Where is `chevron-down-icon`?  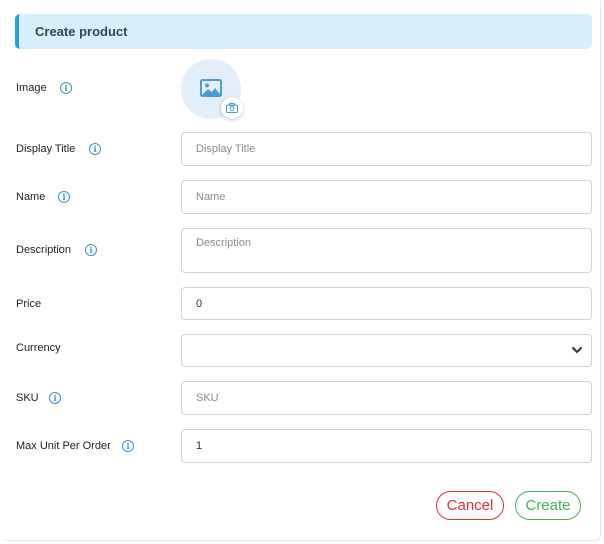 chevron-down-icon is located at coordinates (577, 350).